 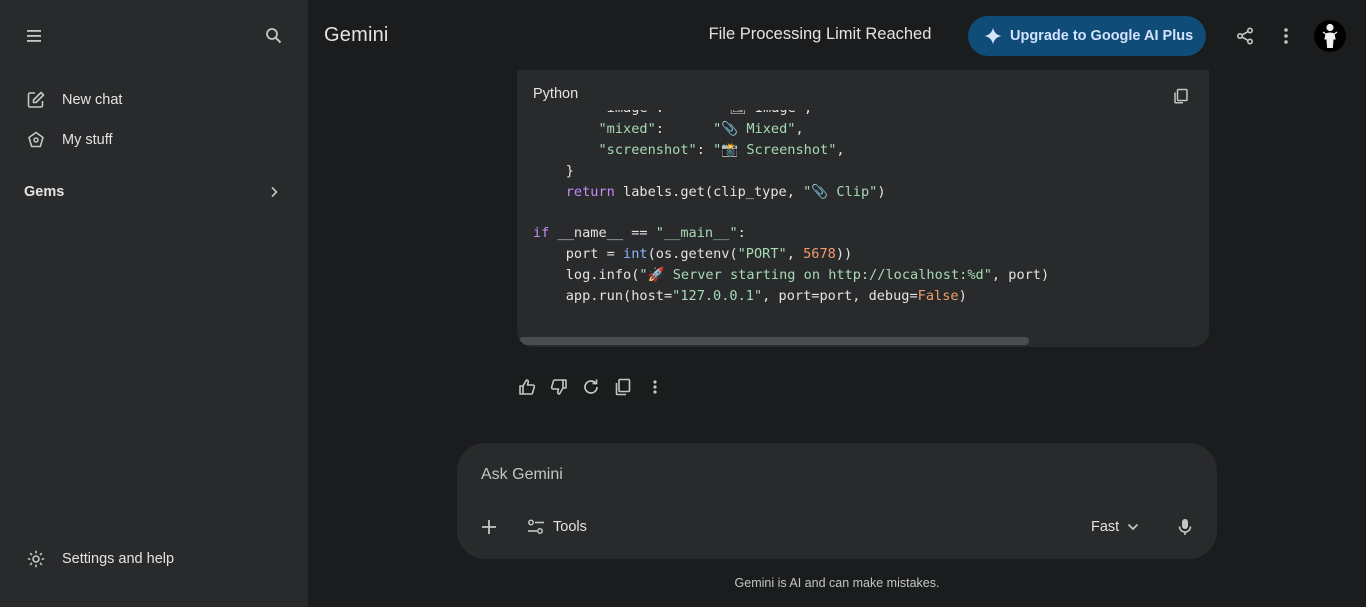 I want to click on response-more-button, so click(x=655, y=387).